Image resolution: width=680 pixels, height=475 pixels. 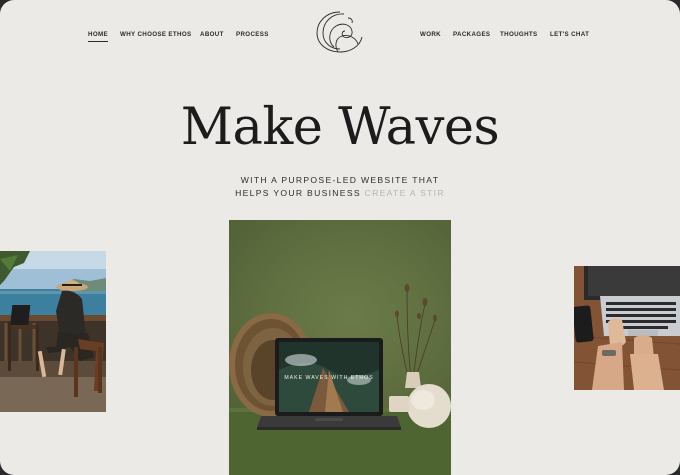 I want to click on woman-balcony-photo, so click(x=53, y=331).